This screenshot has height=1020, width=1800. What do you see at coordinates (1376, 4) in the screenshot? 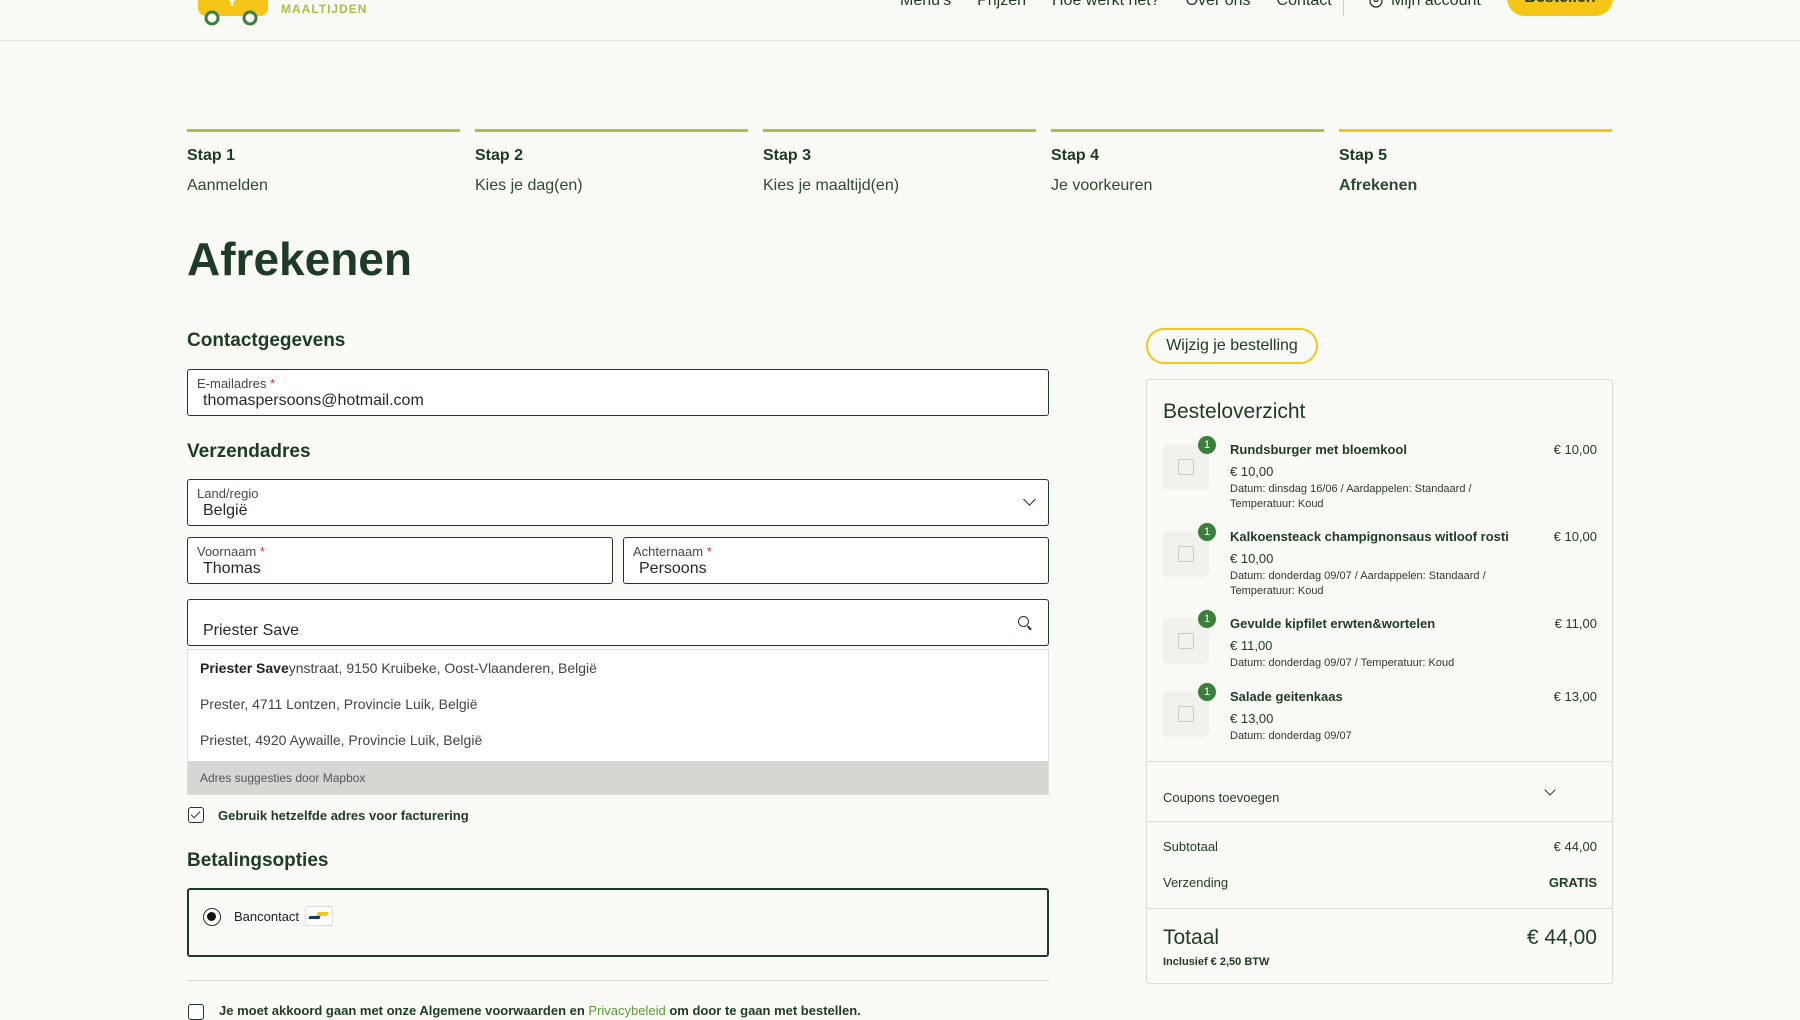
I see `user-icon` at bounding box center [1376, 4].